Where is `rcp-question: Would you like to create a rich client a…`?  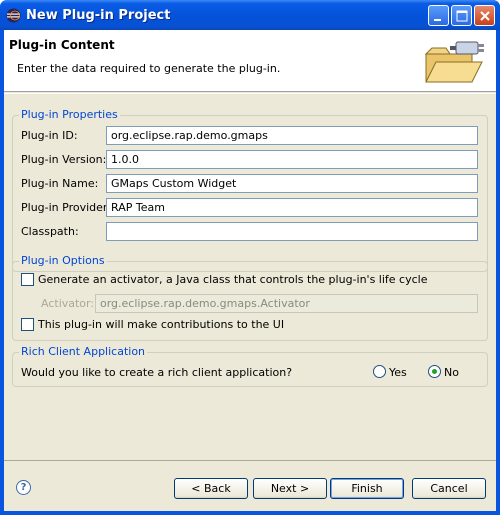 rcp-question: Would you like to create a rich client a… is located at coordinates (157, 372).